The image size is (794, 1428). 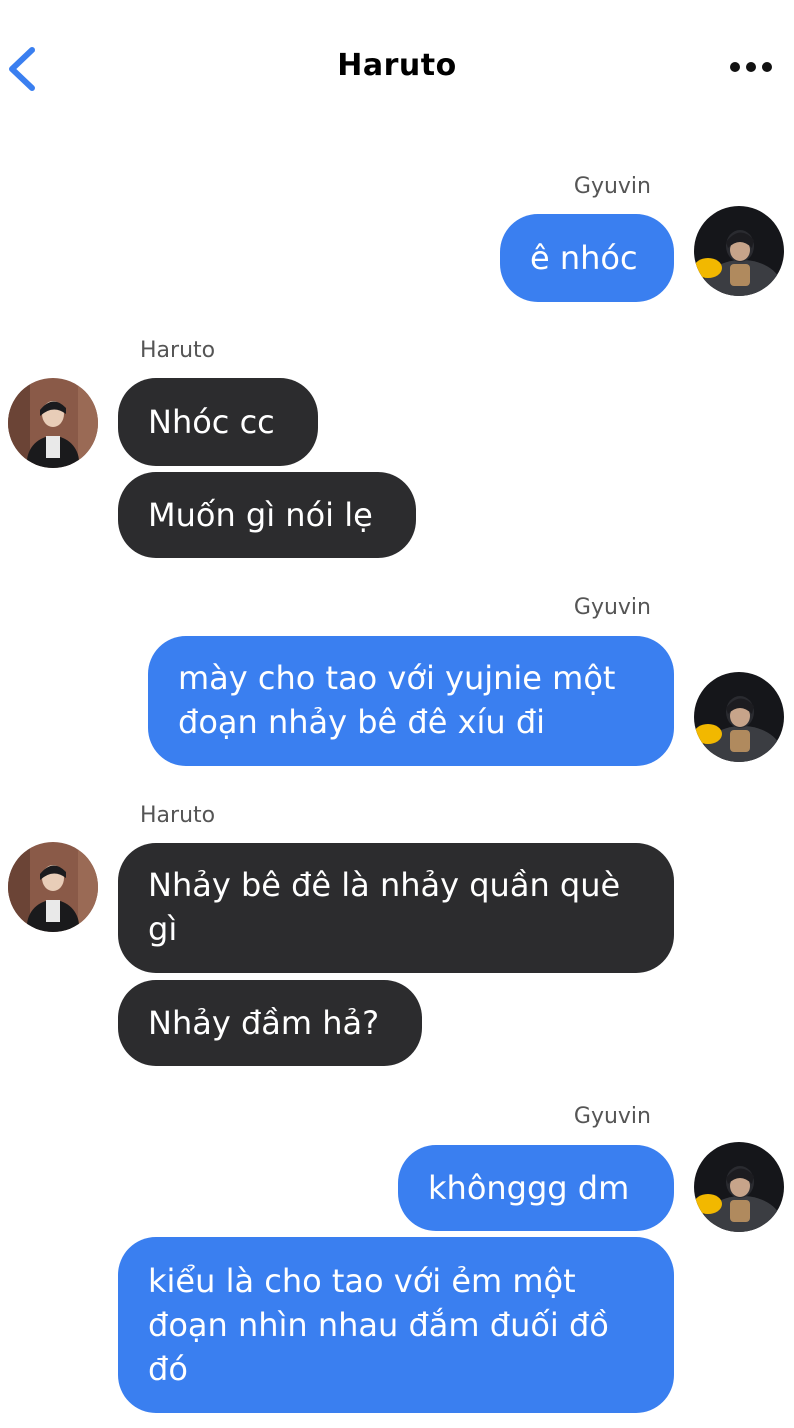 What do you see at coordinates (211, 422) in the screenshot?
I see `message-text: Nhóc cc` at bounding box center [211, 422].